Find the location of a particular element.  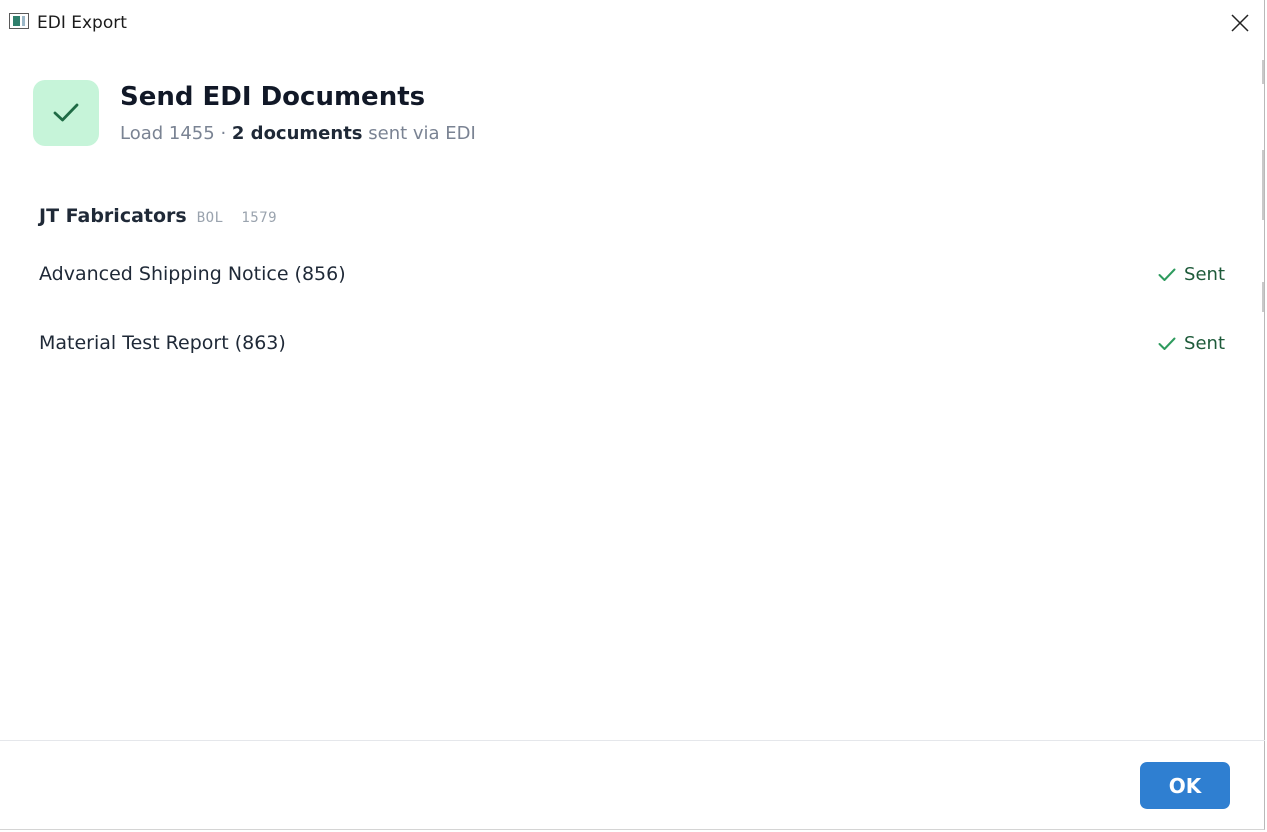

title-bar: EDI Export is located at coordinates (632, 23).